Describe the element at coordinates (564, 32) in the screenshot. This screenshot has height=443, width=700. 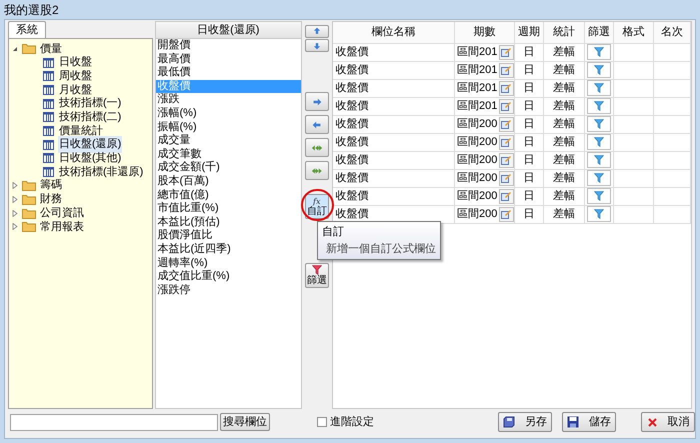
I see `column-header: 統計` at that location.